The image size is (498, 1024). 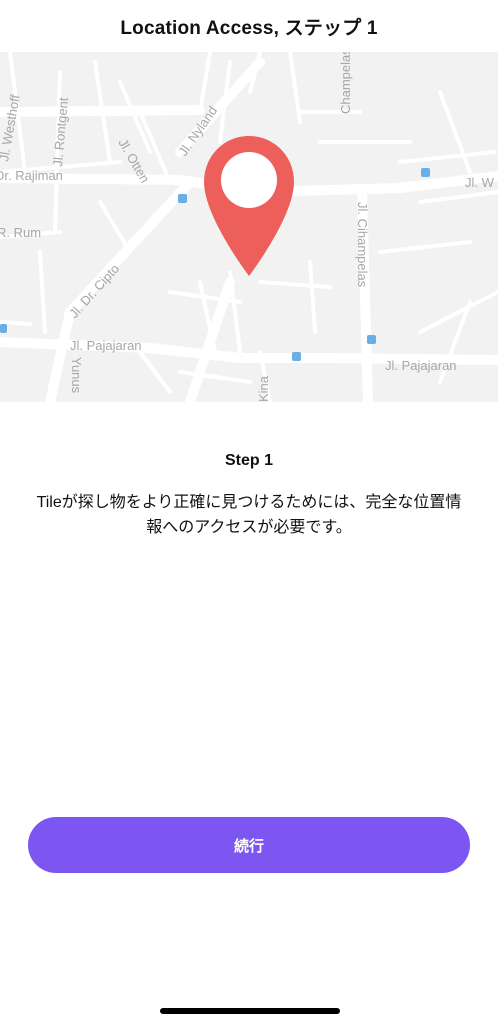 What do you see at coordinates (31, 175) in the screenshot?
I see `map-label: Dr. Rajiman` at bounding box center [31, 175].